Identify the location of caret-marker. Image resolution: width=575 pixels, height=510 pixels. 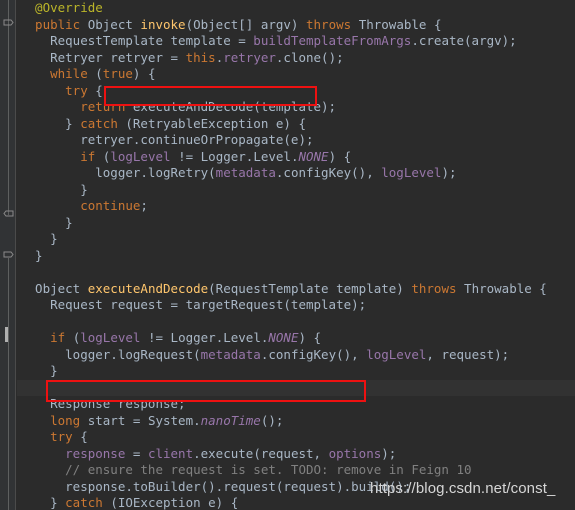
(6, 334).